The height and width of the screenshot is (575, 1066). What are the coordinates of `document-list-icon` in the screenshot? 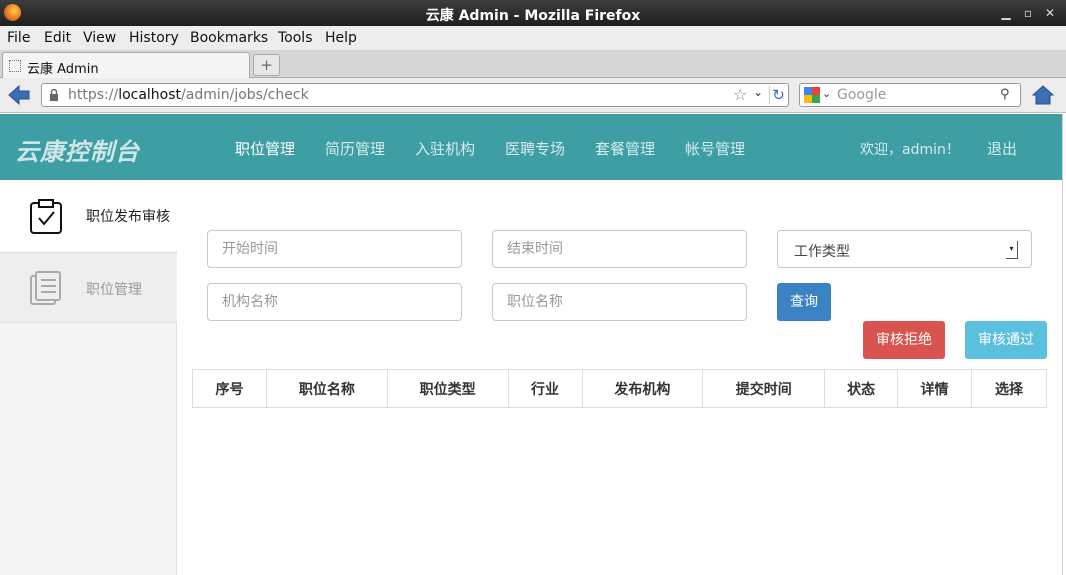 It's located at (45, 288).